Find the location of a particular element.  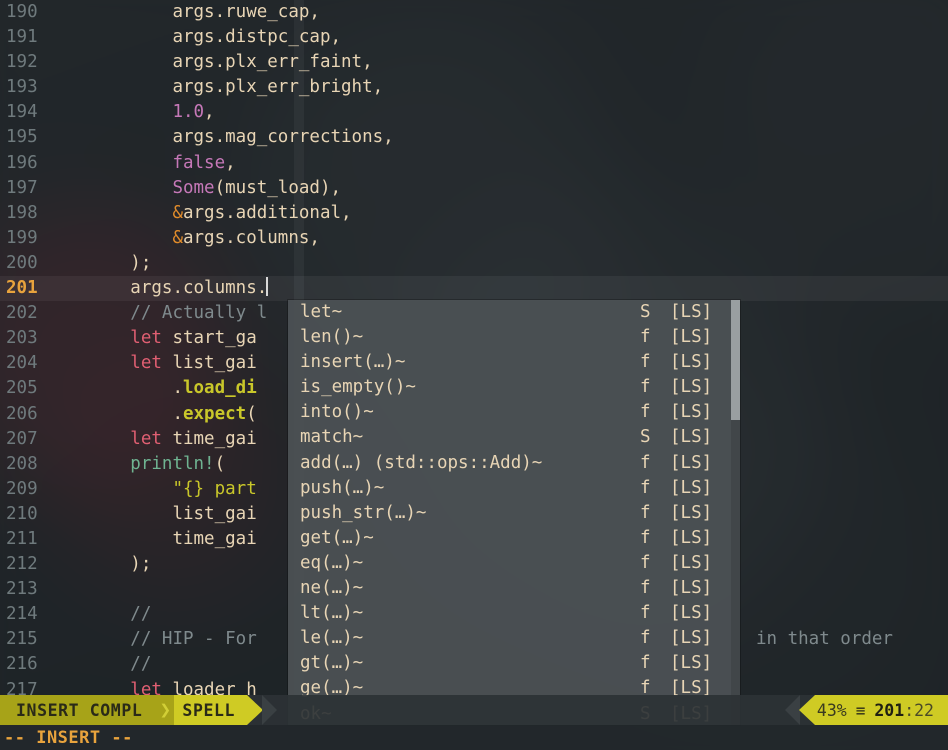

line-number: 200 is located at coordinates (22, 262).